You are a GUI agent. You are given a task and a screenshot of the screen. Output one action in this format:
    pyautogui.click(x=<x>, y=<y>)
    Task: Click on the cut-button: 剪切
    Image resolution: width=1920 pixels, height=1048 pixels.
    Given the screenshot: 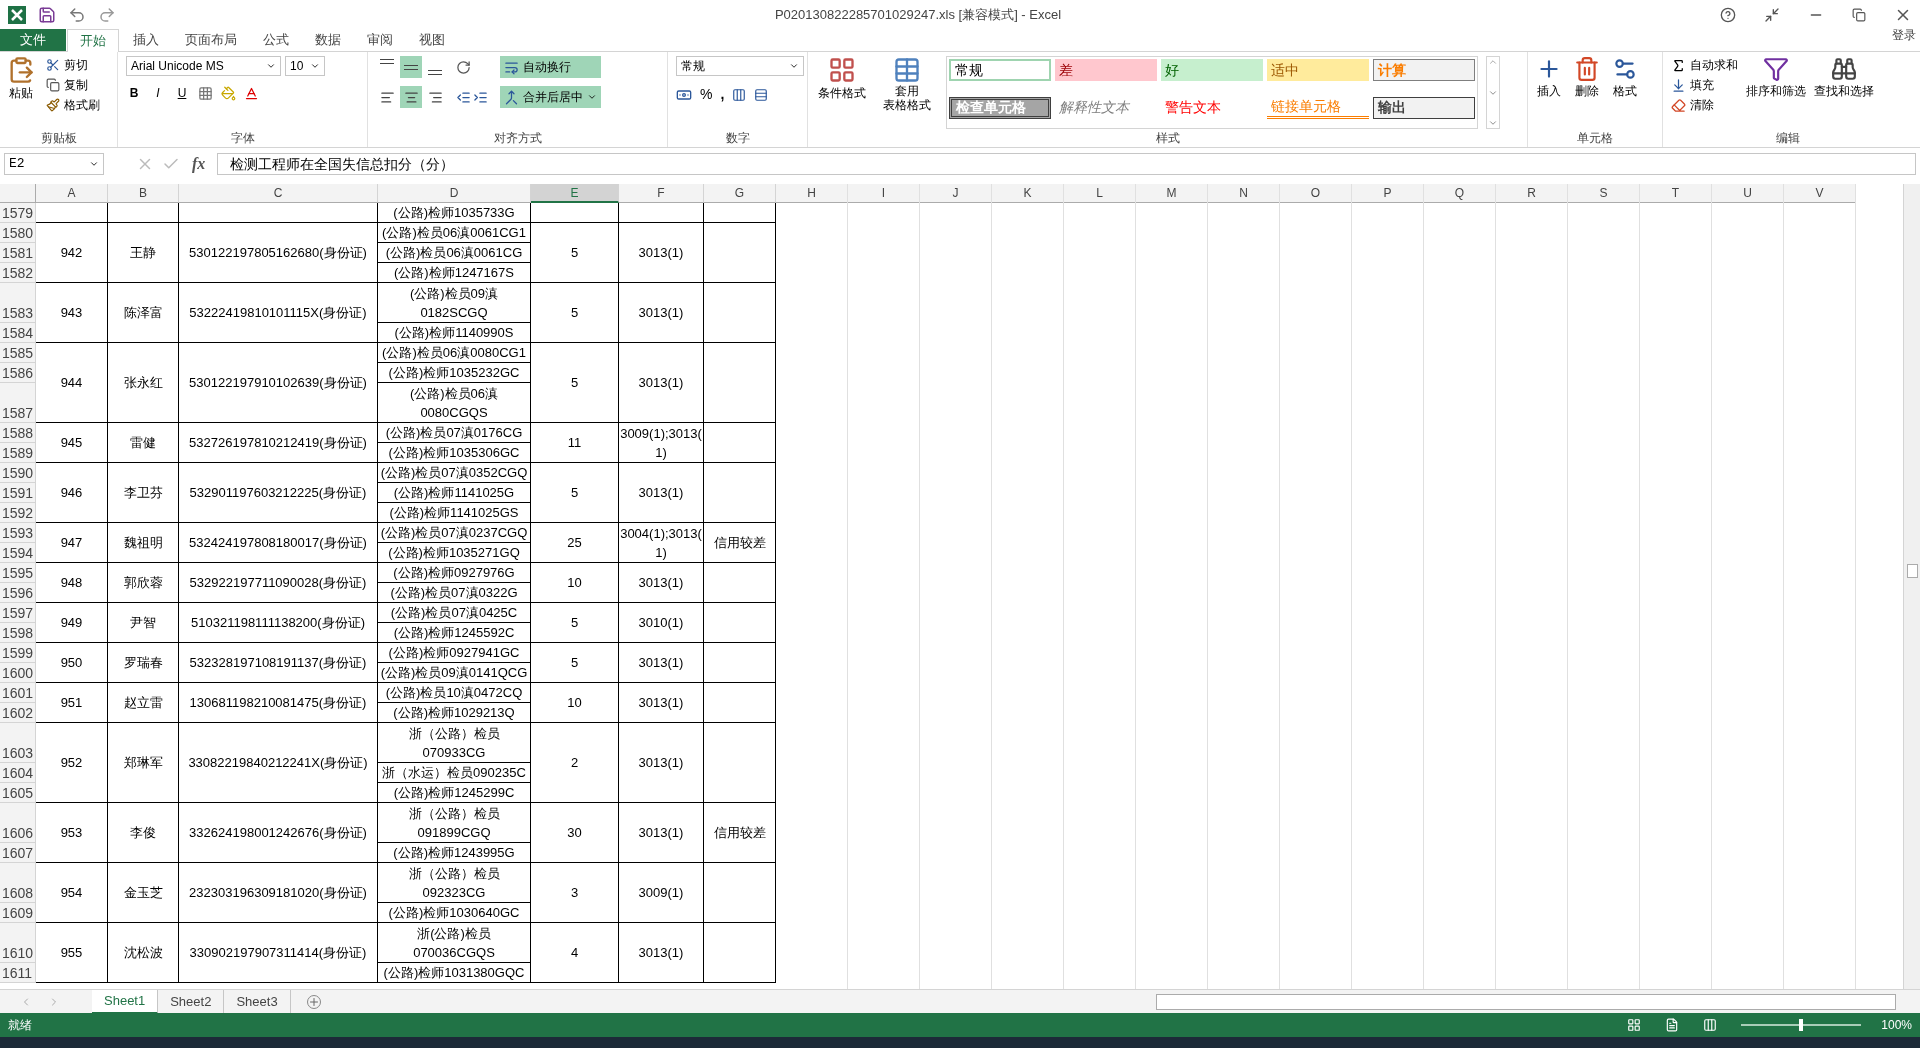 What is the action you would take?
    pyautogui.click(x=73, y=65)
    